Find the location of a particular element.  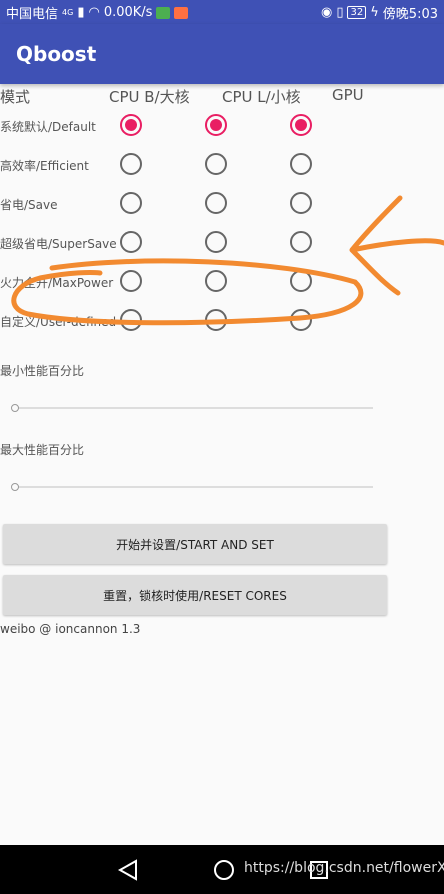

row-label-maxpower: 火力全开/MaxPower is located at coordinates (57, 283).